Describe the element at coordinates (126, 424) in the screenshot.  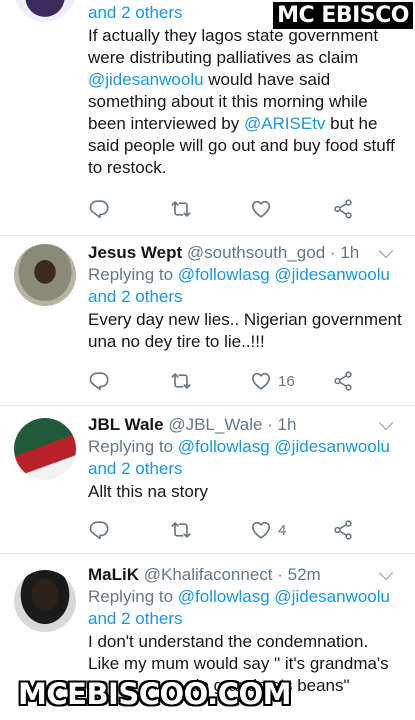
I see `display-name: JBL Wale` at that location.